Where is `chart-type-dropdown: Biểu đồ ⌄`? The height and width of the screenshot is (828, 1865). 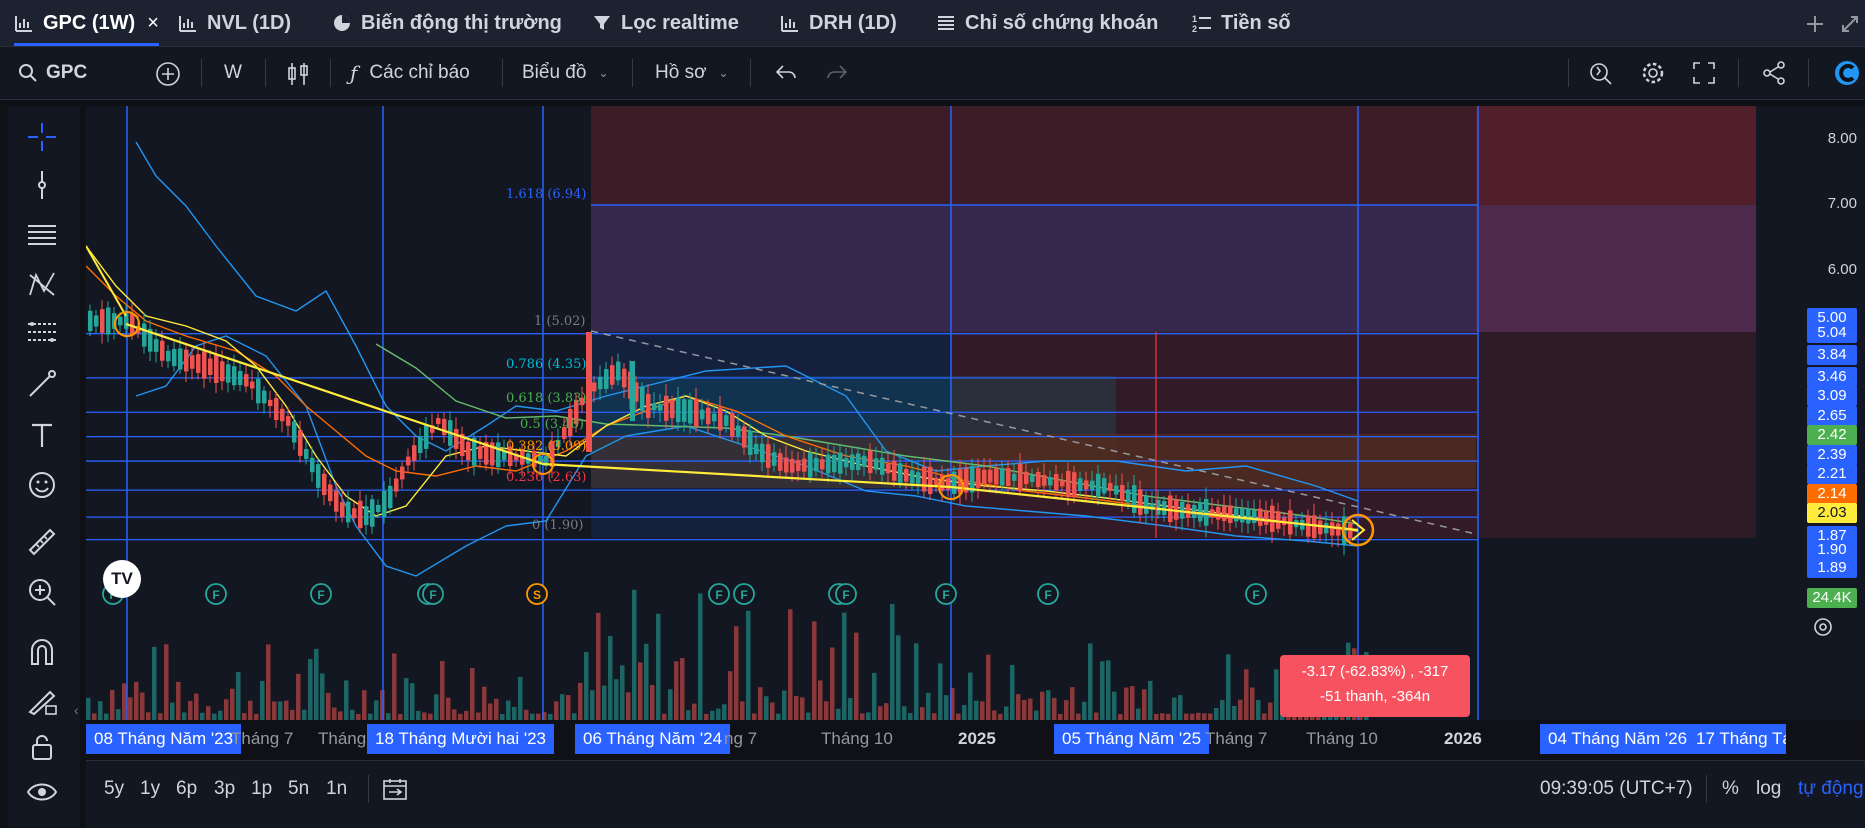 chart-type-dropdown: Biểu đồ ⌄ is located at coordinates (565, 73).